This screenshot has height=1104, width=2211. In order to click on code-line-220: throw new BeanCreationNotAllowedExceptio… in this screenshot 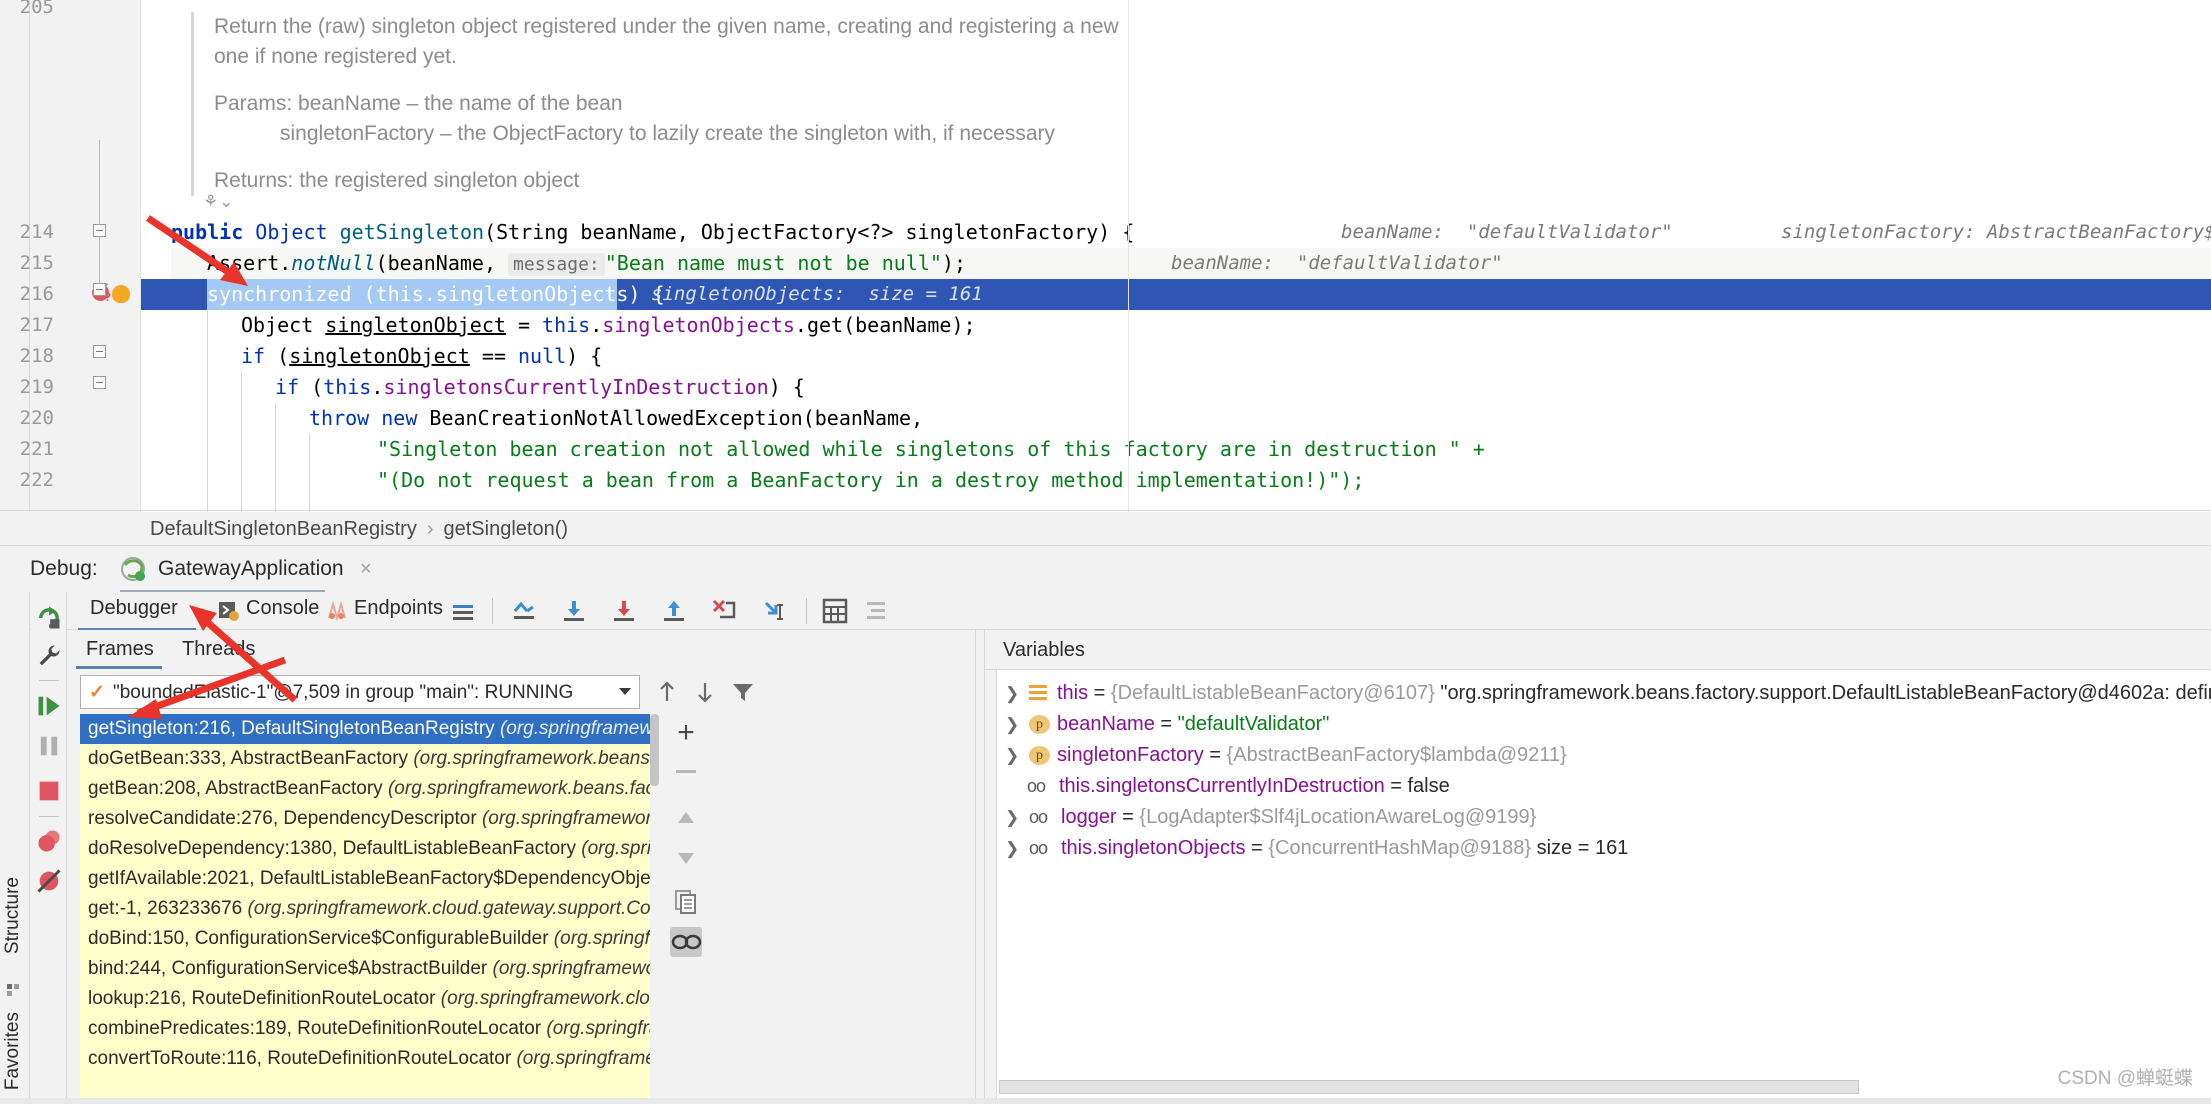, I will do `click(1176, 418)`.